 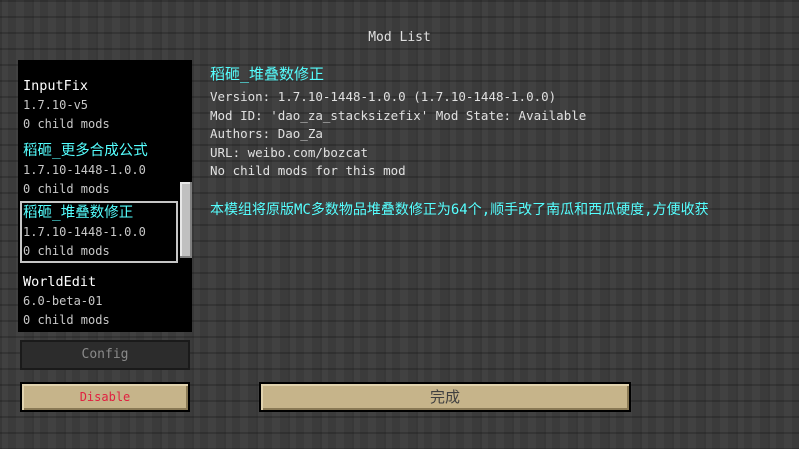 I want to click on mod-name: 稻砸_堆叠数修正, so click(x=78, y=213).